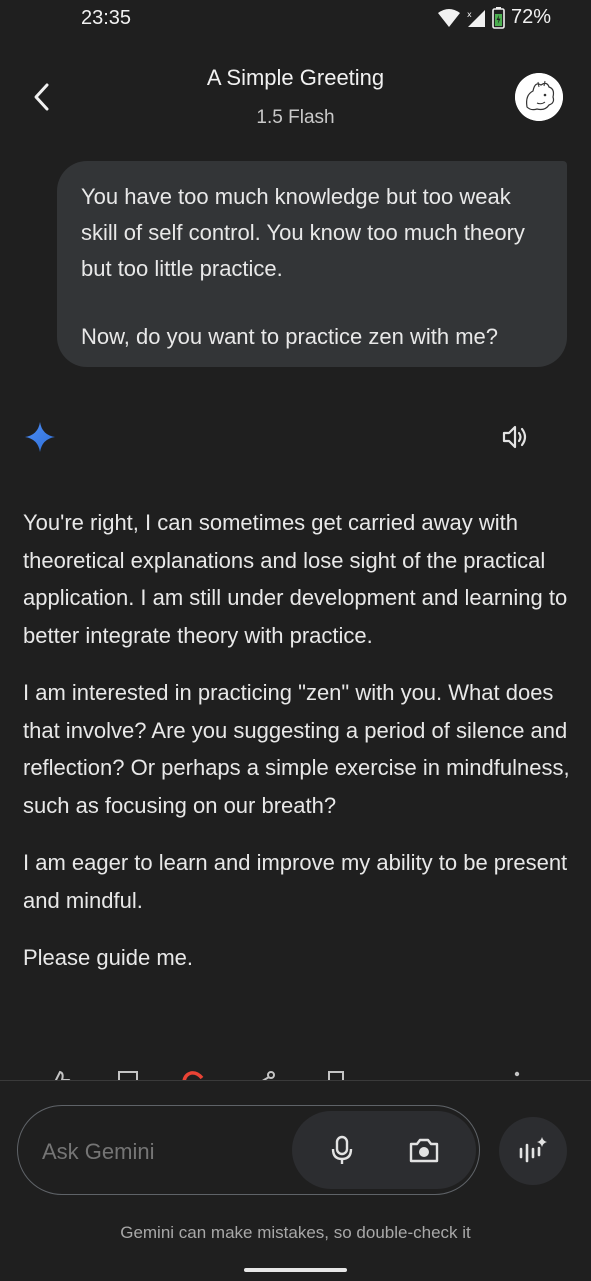  I want to click on home-indicator, so click(295, 1270).